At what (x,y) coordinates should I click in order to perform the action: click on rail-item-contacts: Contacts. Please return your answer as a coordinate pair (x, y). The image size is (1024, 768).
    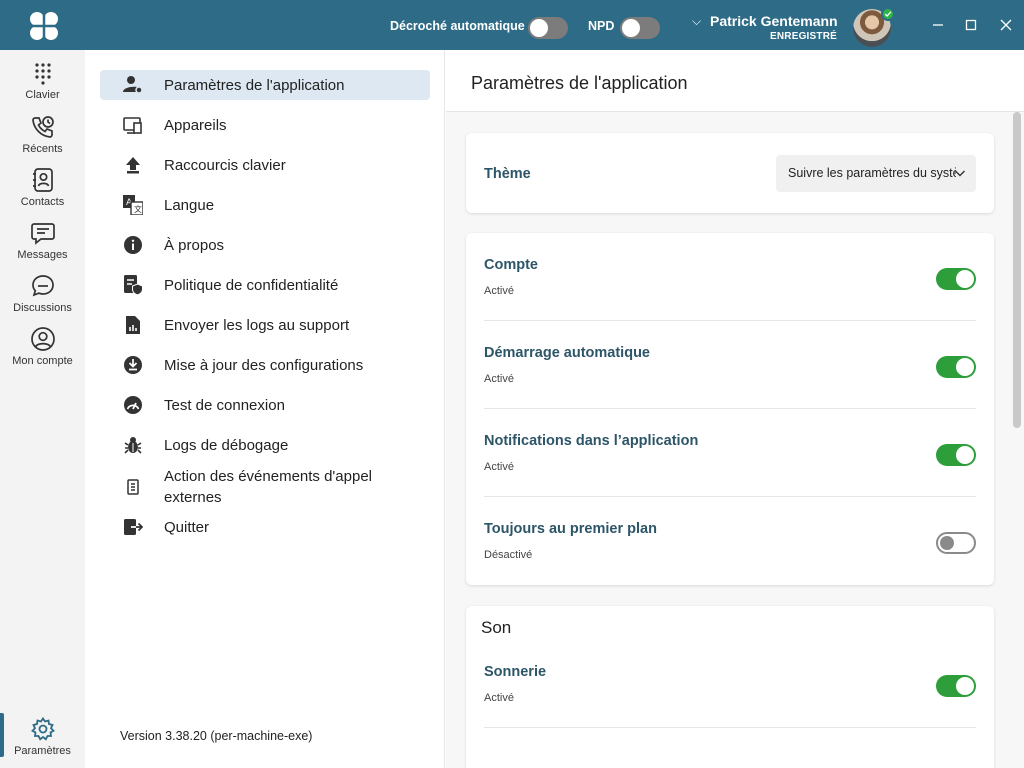
    Looking at the image, I should click on (42, 187).